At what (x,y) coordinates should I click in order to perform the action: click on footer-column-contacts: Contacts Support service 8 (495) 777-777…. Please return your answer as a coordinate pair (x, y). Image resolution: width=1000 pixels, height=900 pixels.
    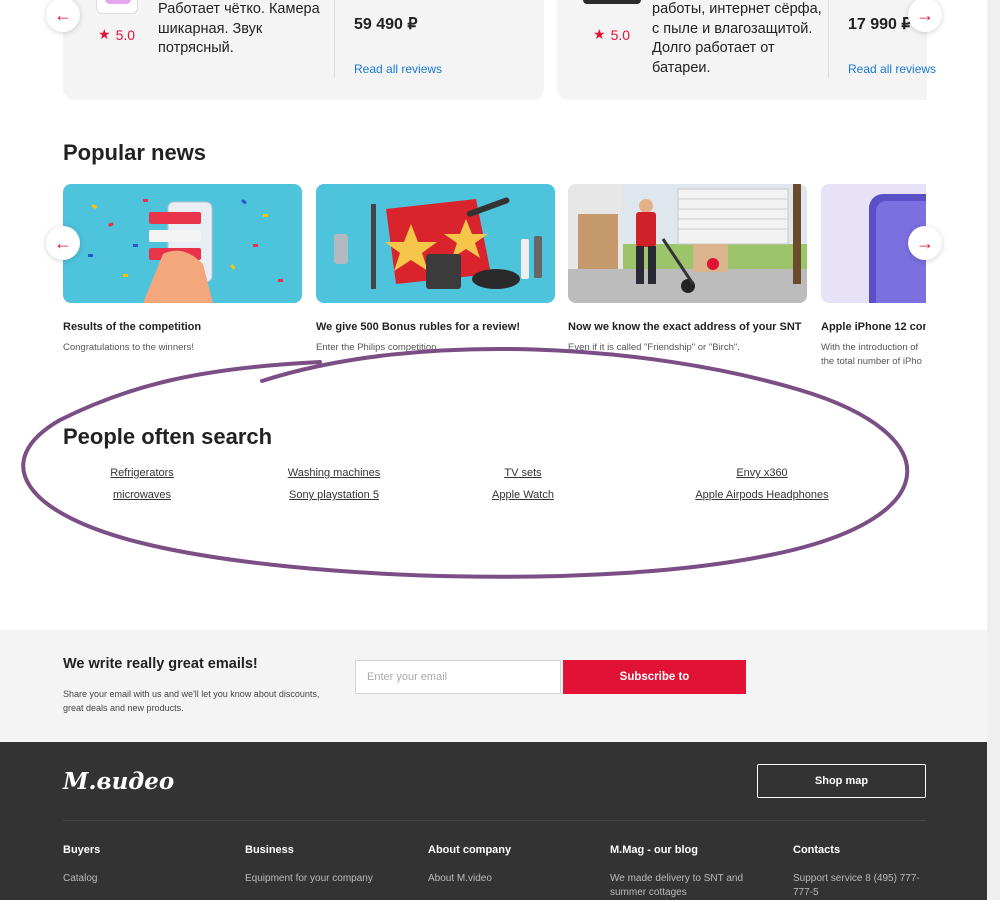
    Looking at the image, I should click on (873, 872).